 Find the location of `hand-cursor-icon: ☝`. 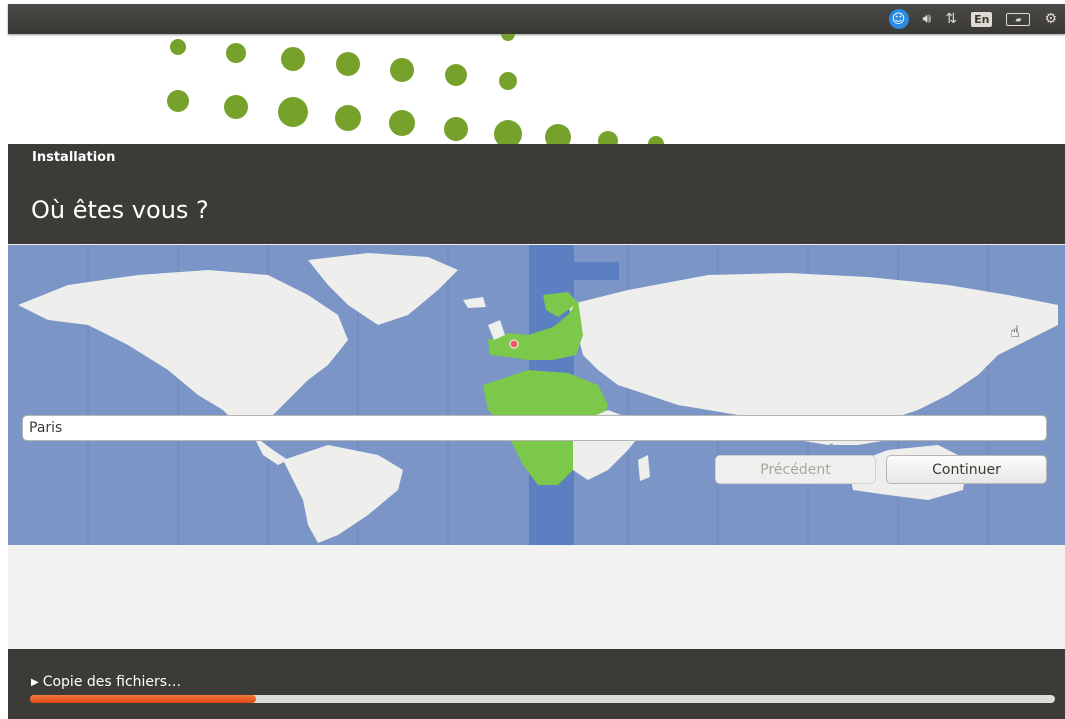

hand-cursor-icon: ☝ is located at coordinates (1015, 331).